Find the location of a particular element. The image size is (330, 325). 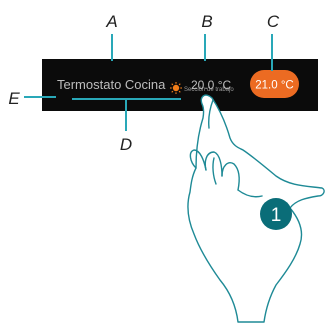

callout-a: A is located at coordinates (111, 21).